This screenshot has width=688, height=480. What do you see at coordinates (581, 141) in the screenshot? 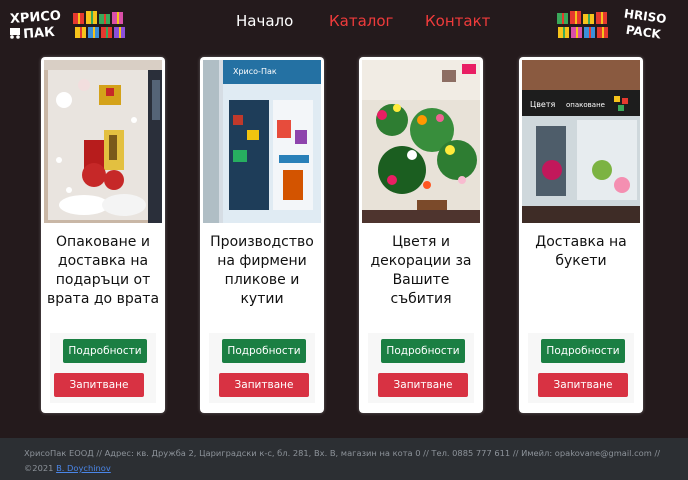
I see `flower-shop-photo: Цветя опаковане` at bounding box center [581, 141].